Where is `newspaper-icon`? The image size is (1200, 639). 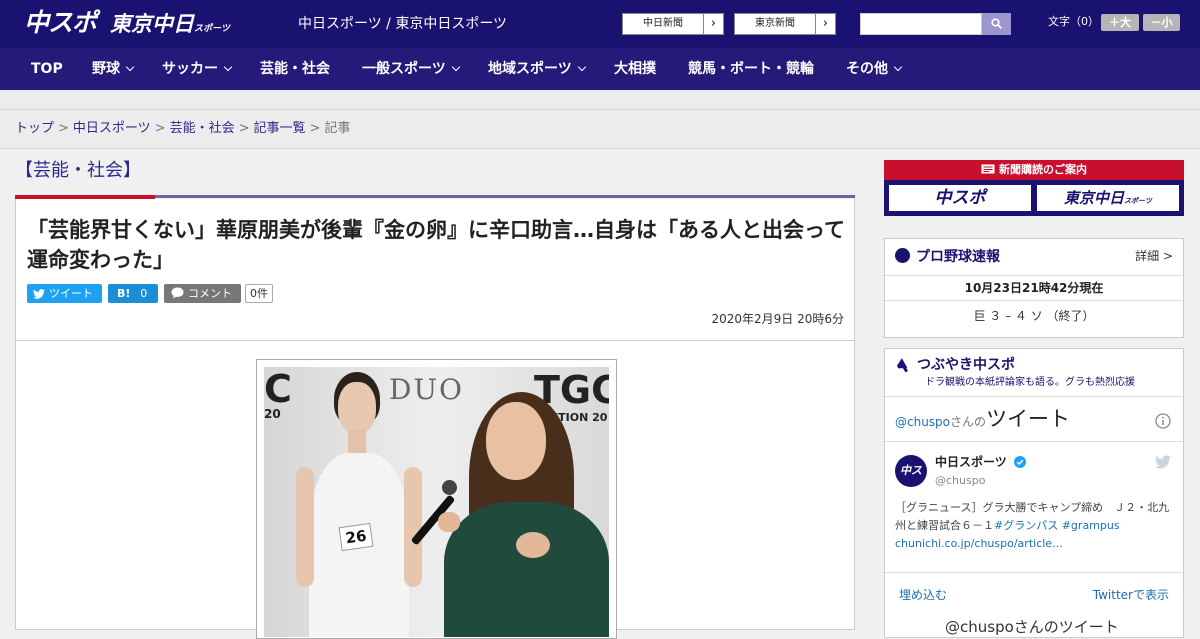 newspaper-icon is located at coordinates (988, 169).